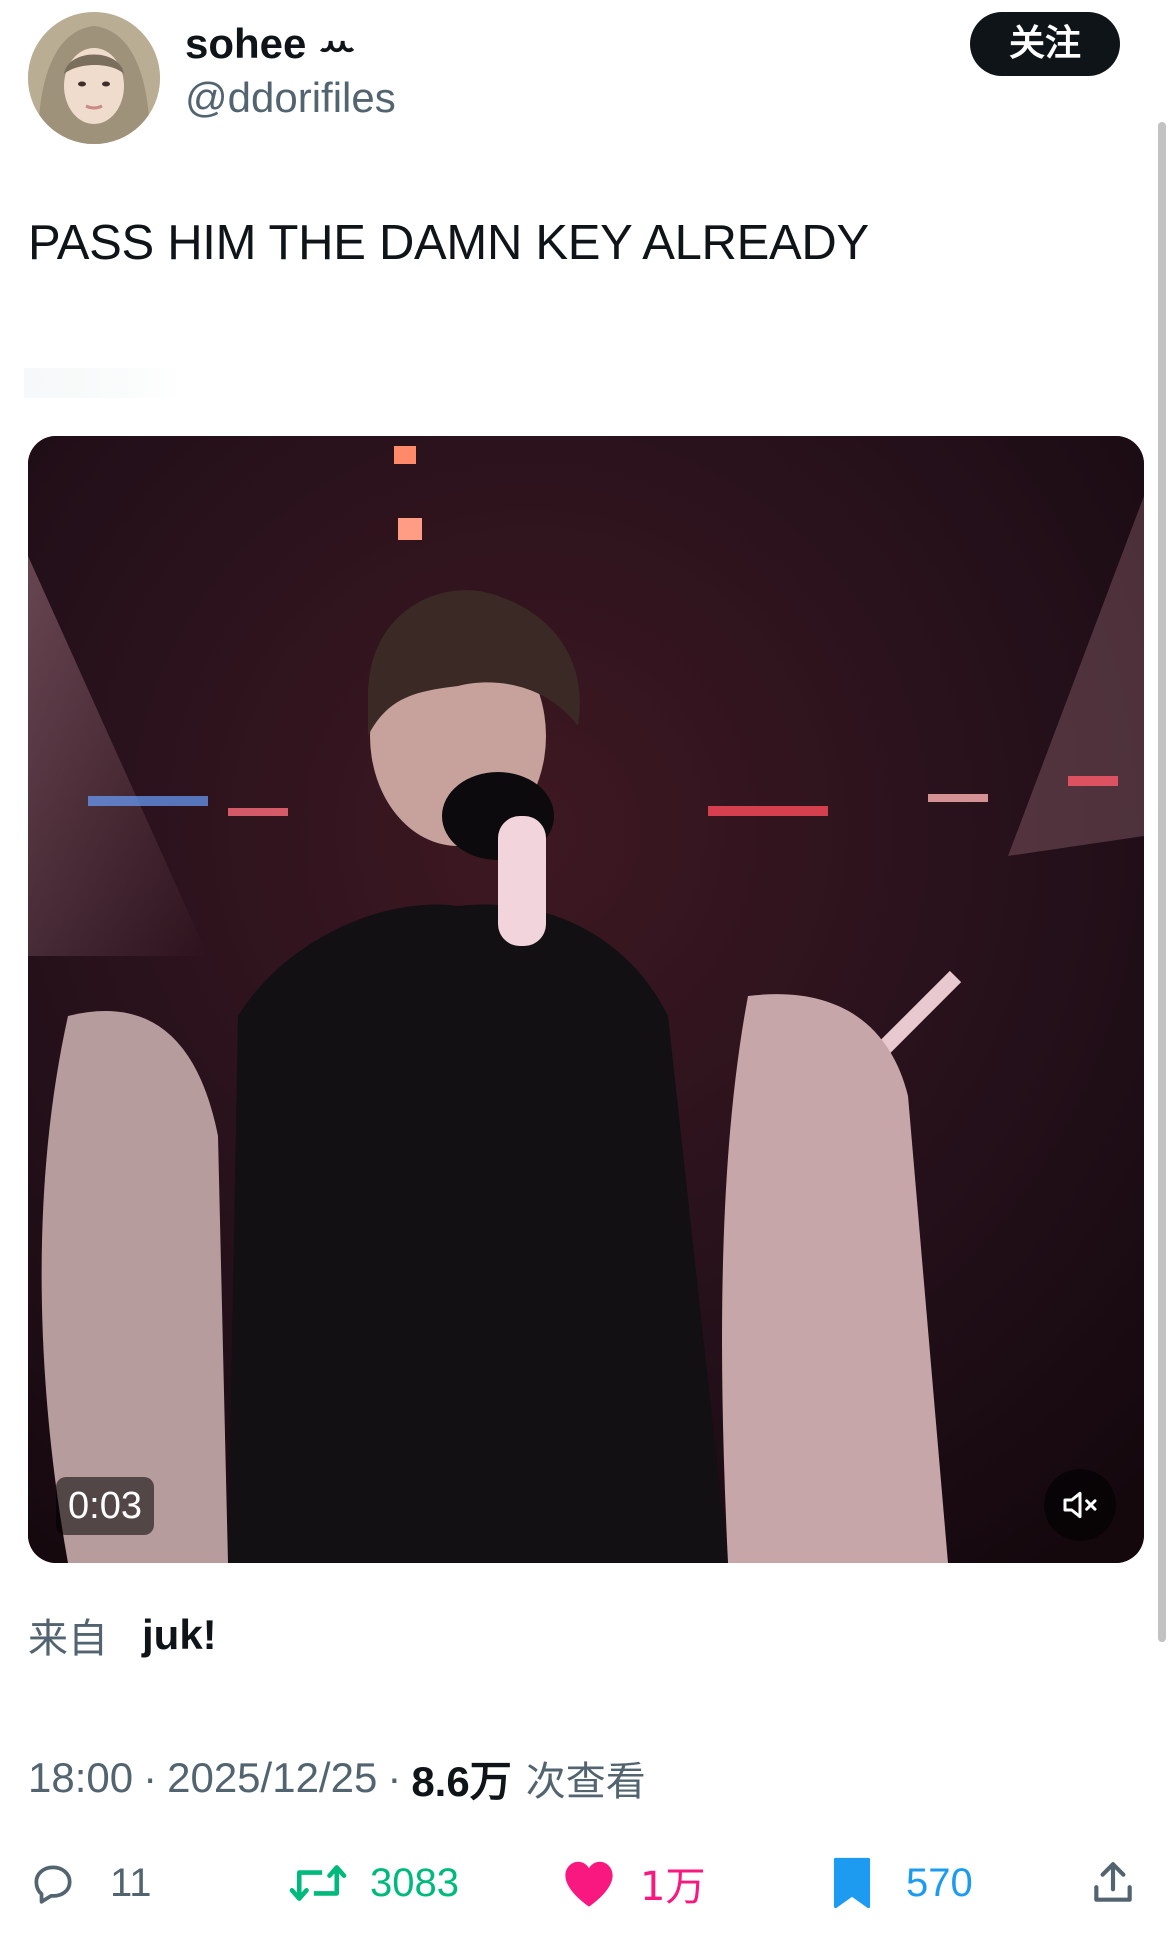 The width and height of the screenshot is (1170, 1934). What do you see at coordinates (1045, 44) in the screenshot?
I see `follow-button: 关注` at bounding box center [1045, 44].